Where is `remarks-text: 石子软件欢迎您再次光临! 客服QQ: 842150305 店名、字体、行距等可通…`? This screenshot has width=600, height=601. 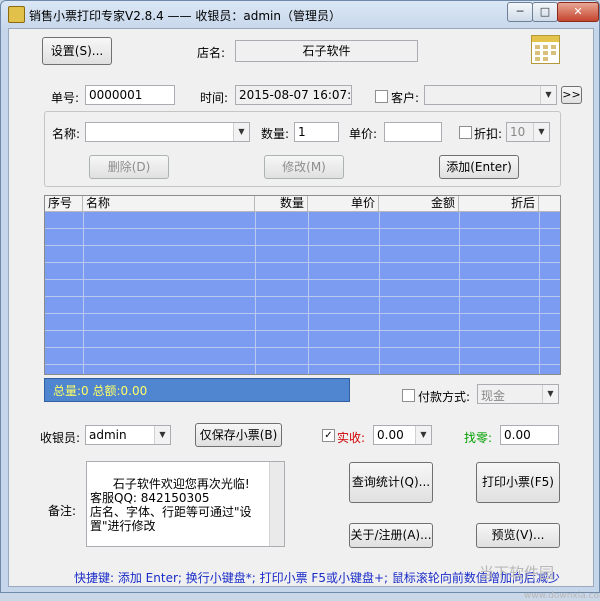
remarks-text: 石子软件欢迎您再次光临! 客服QQ: 842150305 店名、字体、行距等可通… is located at coordinates (171, 505).